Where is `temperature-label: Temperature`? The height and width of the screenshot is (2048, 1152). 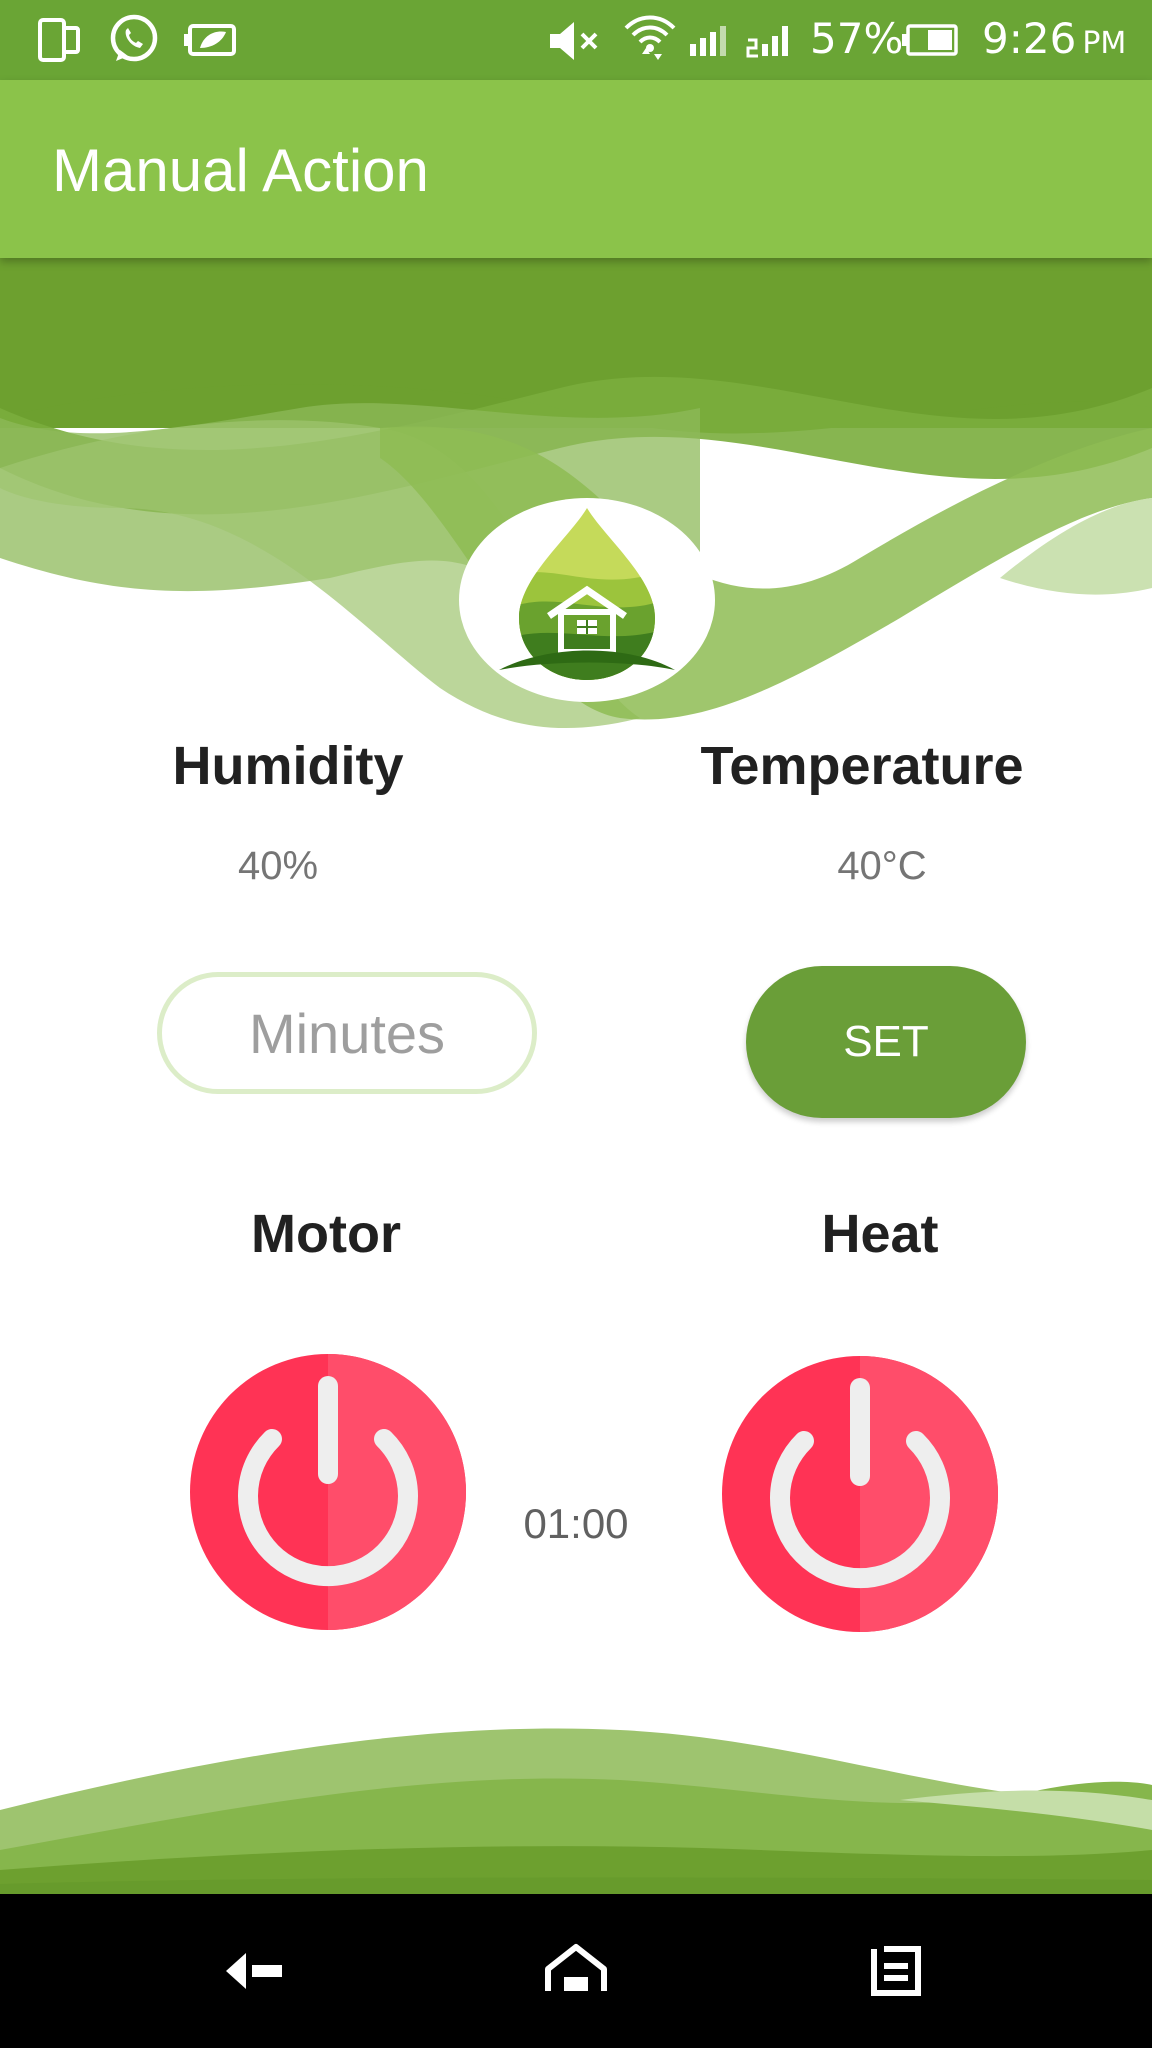
temperature-label: Temperature is located at coordinates (862, 766).